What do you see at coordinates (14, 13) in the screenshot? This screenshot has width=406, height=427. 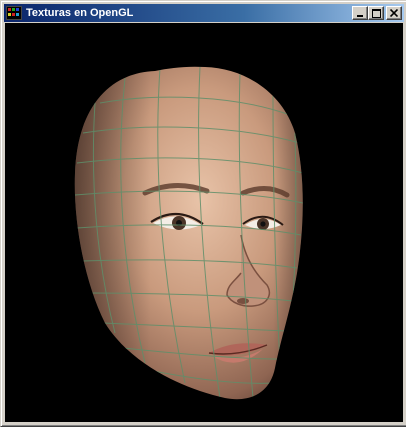 I see `app-icon` at bounding box center [14, 13].